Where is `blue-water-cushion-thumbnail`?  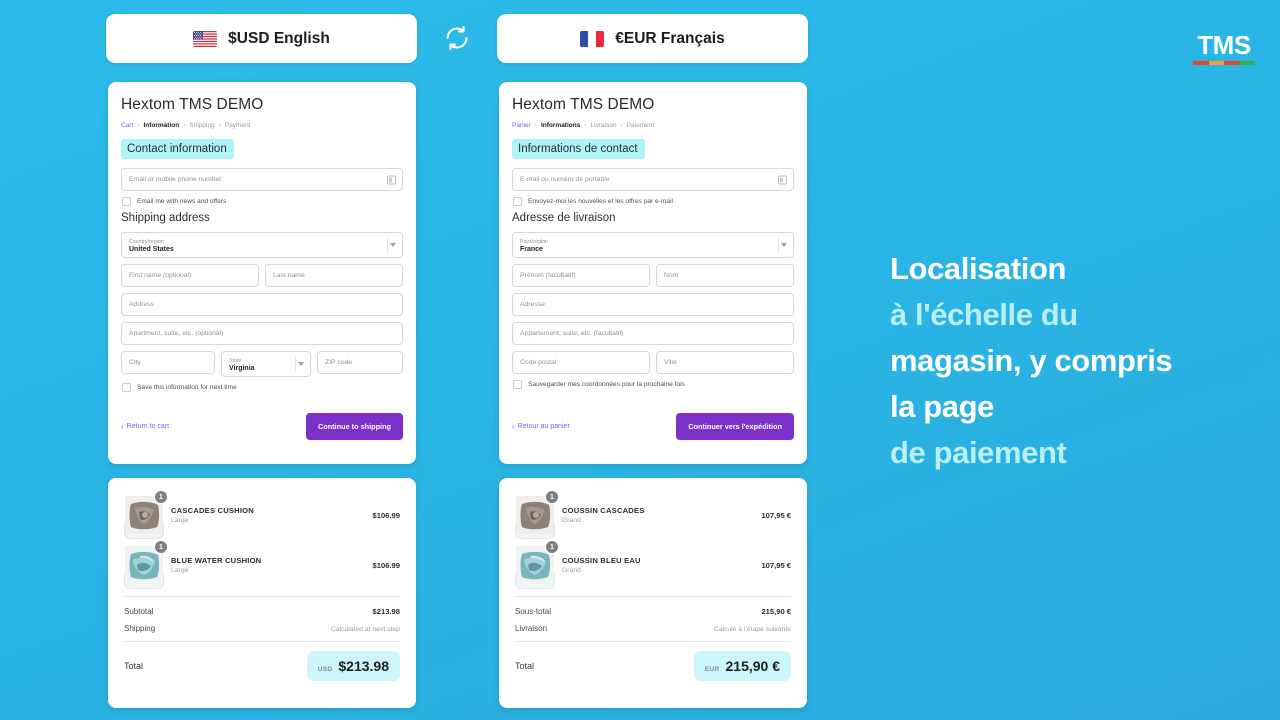
blue-water-cushion-thumbnail is located at coordinates (144, 567).